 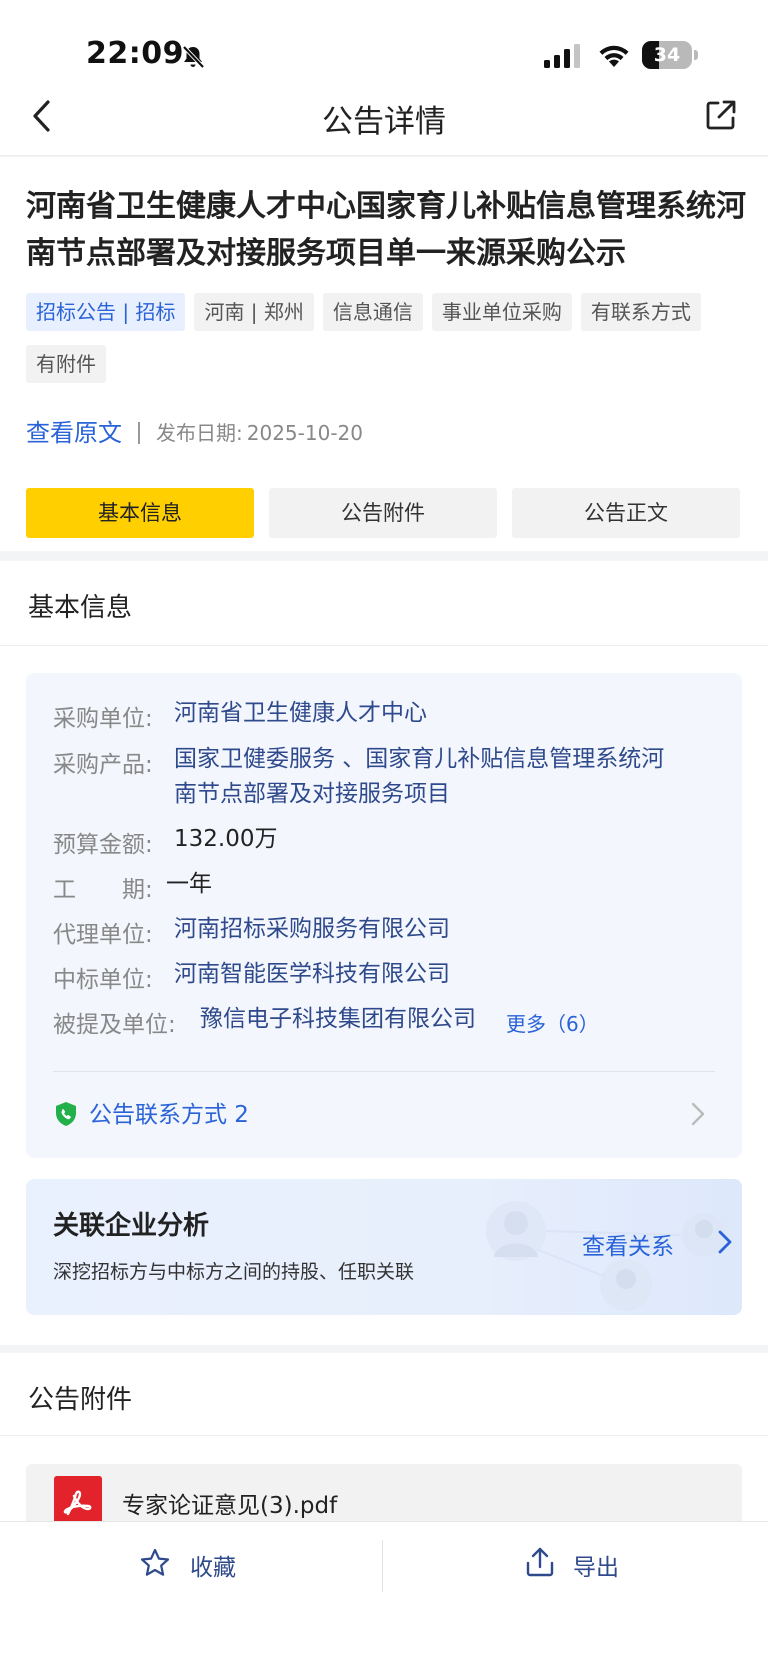 I want to click on tag-industry: 信息通信, so click(x=372, y=312).